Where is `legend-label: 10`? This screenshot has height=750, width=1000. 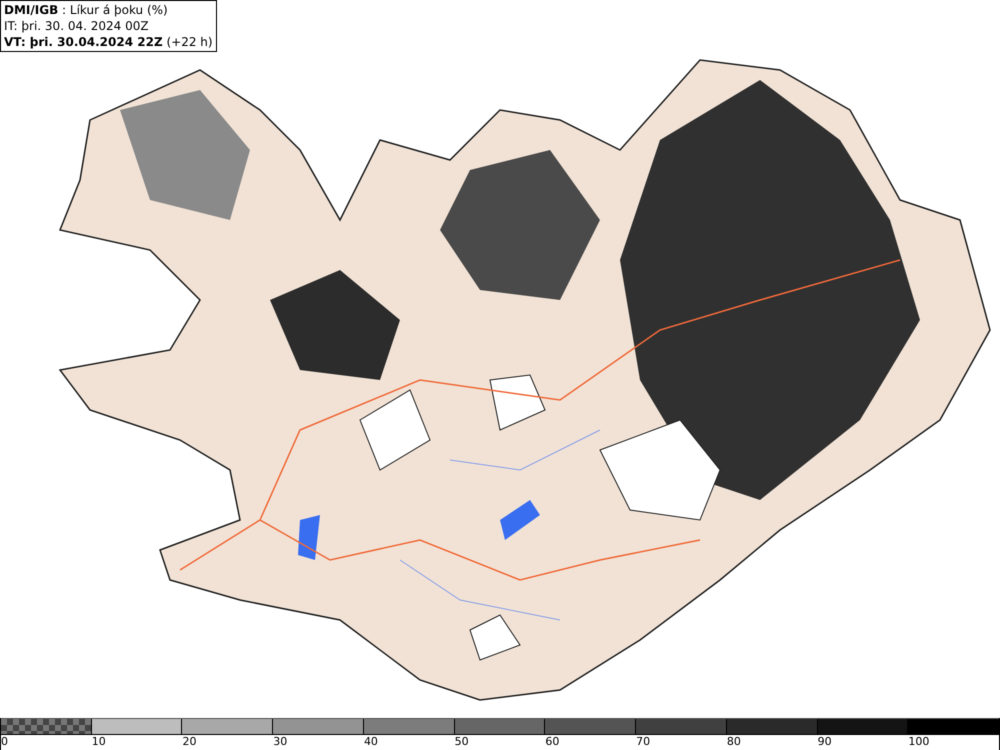 legend-label: 10 is located at coordinates (99, 741).